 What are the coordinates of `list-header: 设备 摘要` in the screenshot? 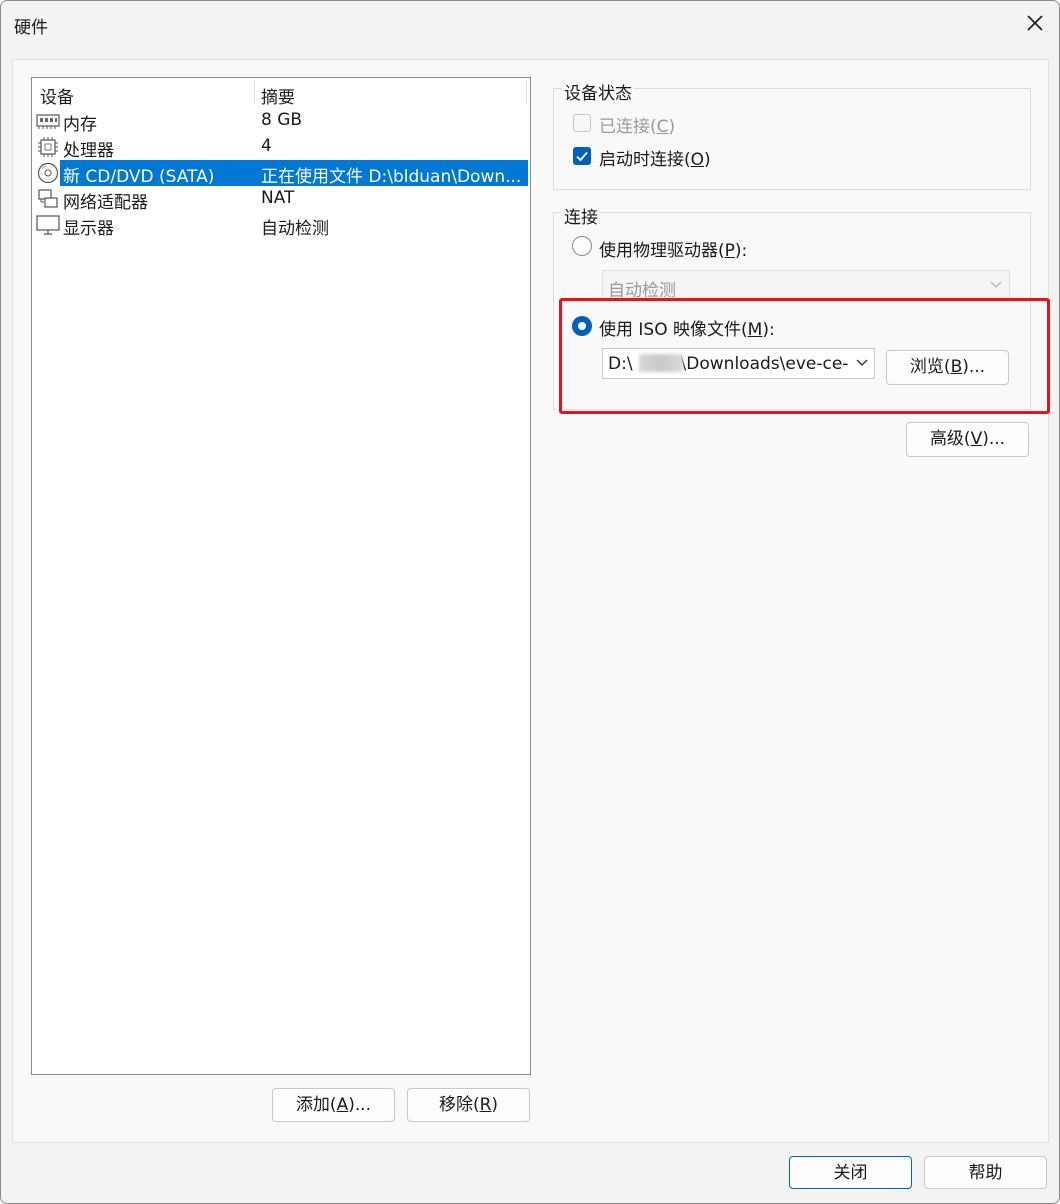 It's located at (281, 93).